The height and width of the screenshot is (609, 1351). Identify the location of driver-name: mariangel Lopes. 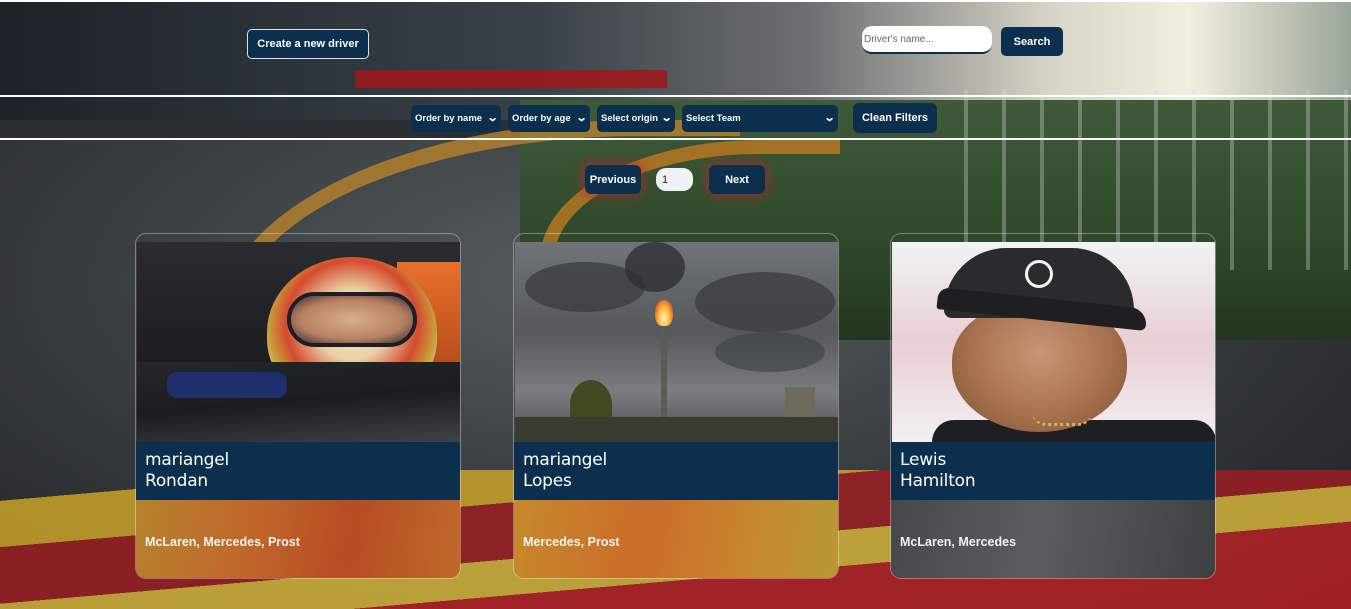
(565, 471).